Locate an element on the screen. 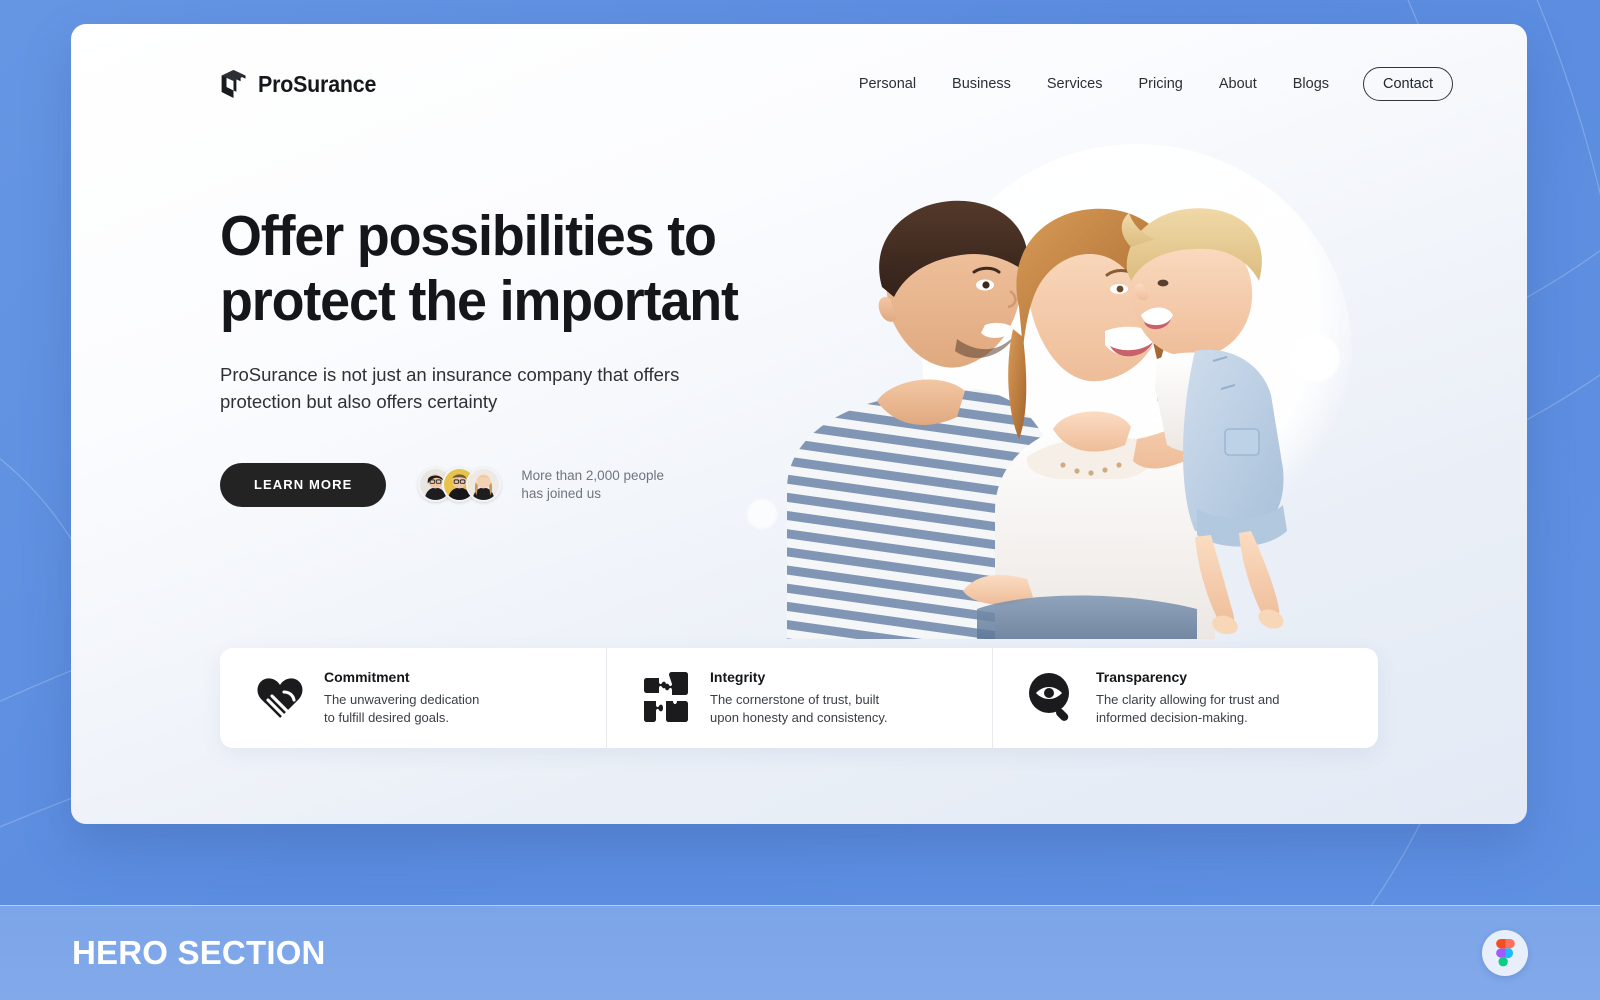  puzzle-pieces-icon is located at coordinates (666, 696).